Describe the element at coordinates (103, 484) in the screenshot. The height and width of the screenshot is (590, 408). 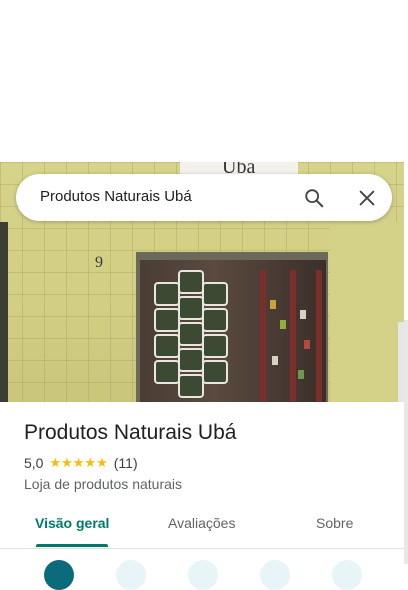
I see `place-category: Loja de produtos naturais` at that location.